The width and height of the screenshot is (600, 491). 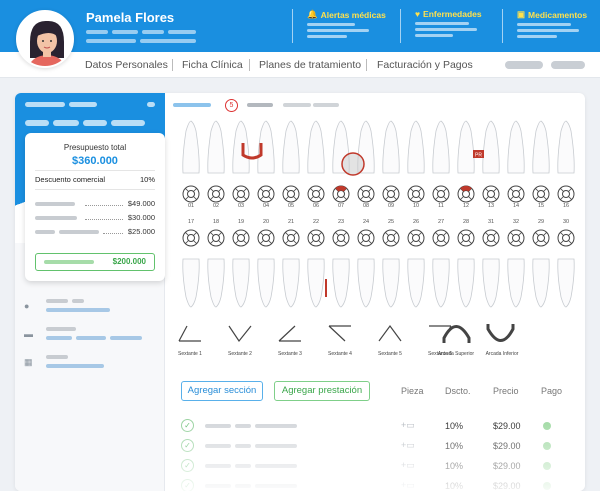 What do you see at coordinates (450, 26) in the screenshot?
I see `alert-diseases: ♥ Enfermedades` at bounding box center [450, 26].